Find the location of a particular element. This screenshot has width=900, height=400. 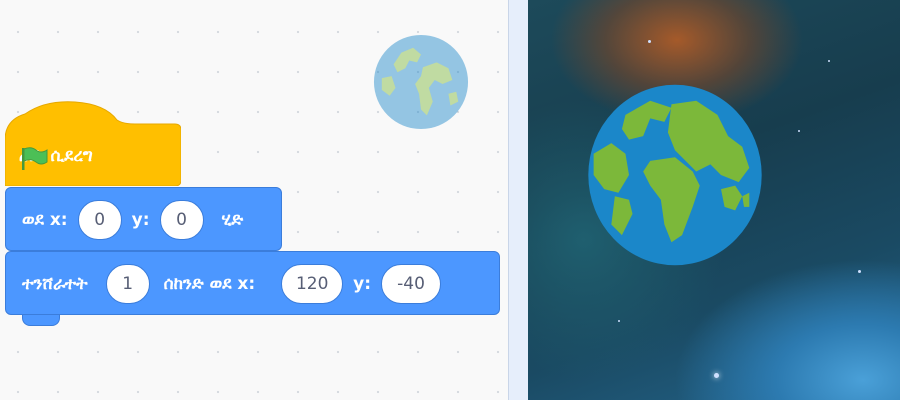

goto-label: ወደ x: is located at coordinates (45, 220).